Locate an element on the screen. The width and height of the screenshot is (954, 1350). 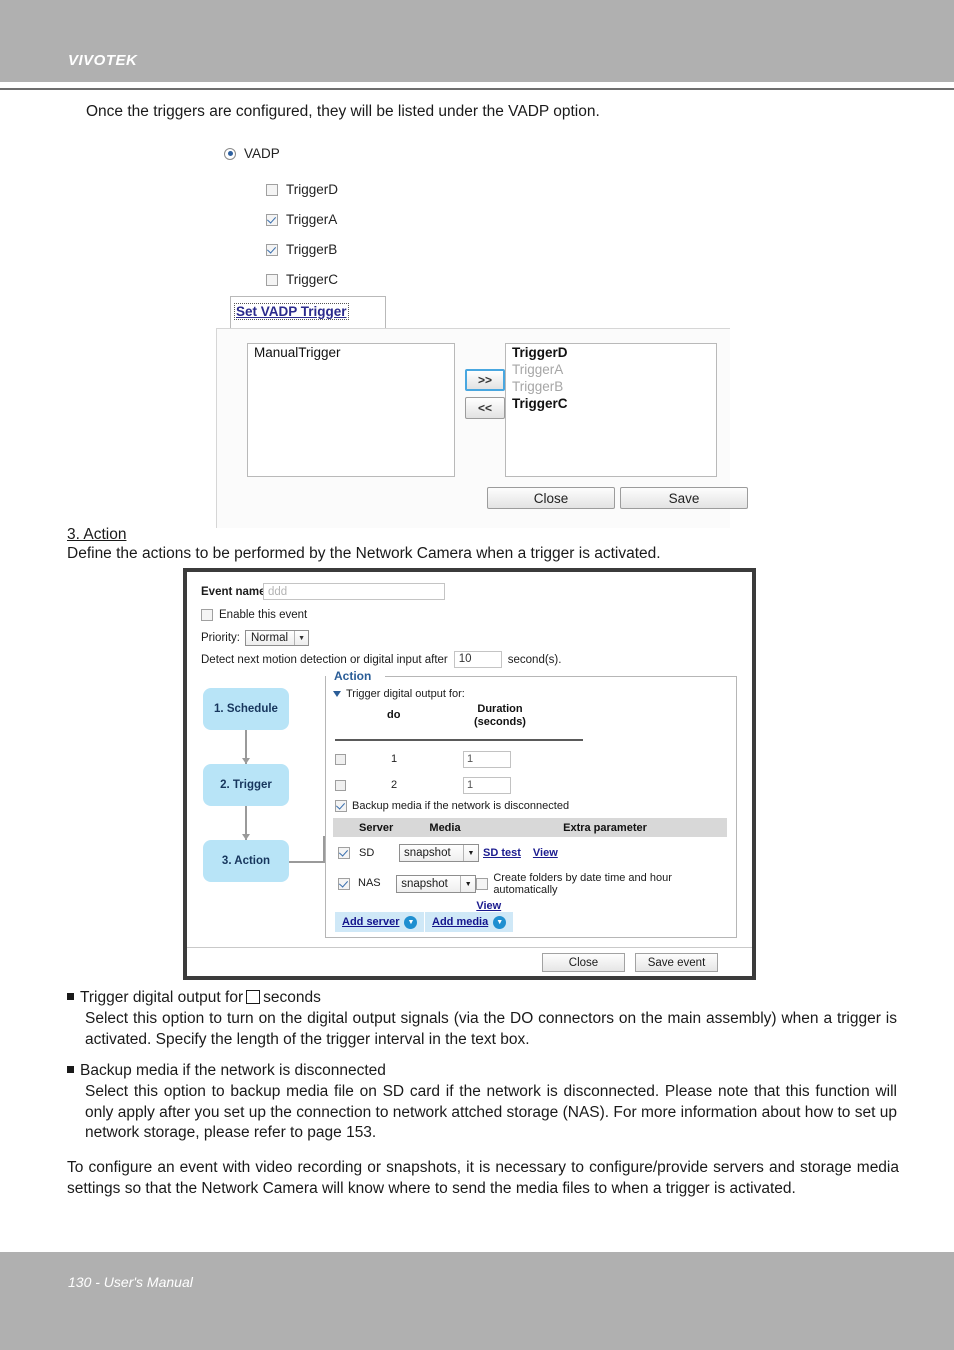
note-heading-pre: Trigger digital output for is located at coordinates (162, 997).